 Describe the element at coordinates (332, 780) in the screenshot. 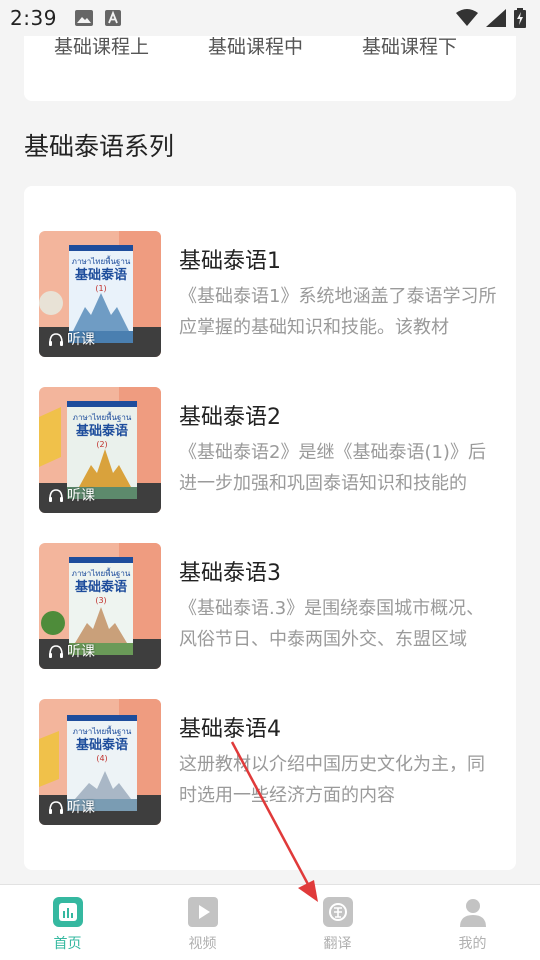

I see `book-description: 这册教材以介绍中国历史文化为主，同时选用一些经济方面的内容` at that location.